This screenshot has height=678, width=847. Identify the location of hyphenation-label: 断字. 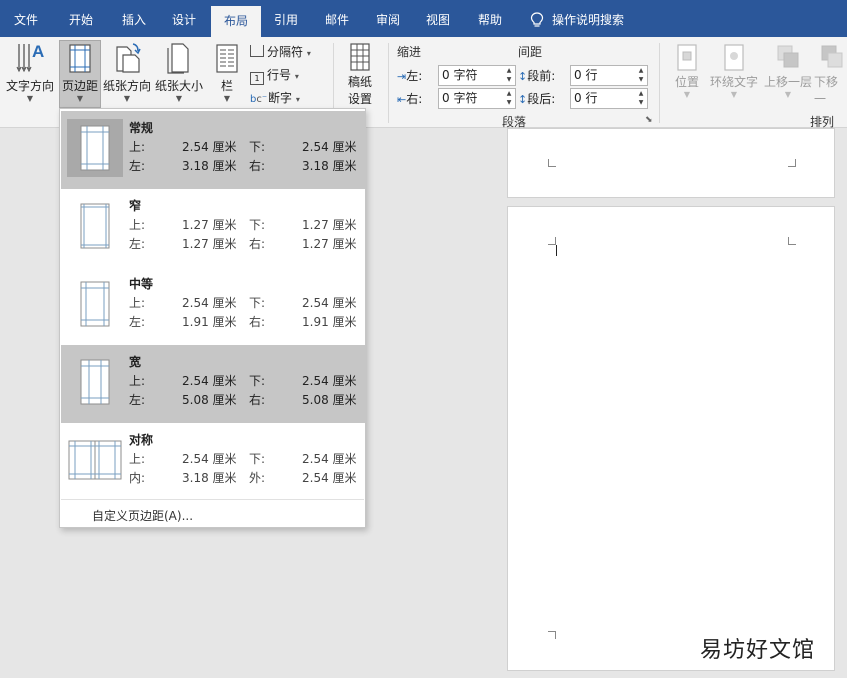
(280, 98).